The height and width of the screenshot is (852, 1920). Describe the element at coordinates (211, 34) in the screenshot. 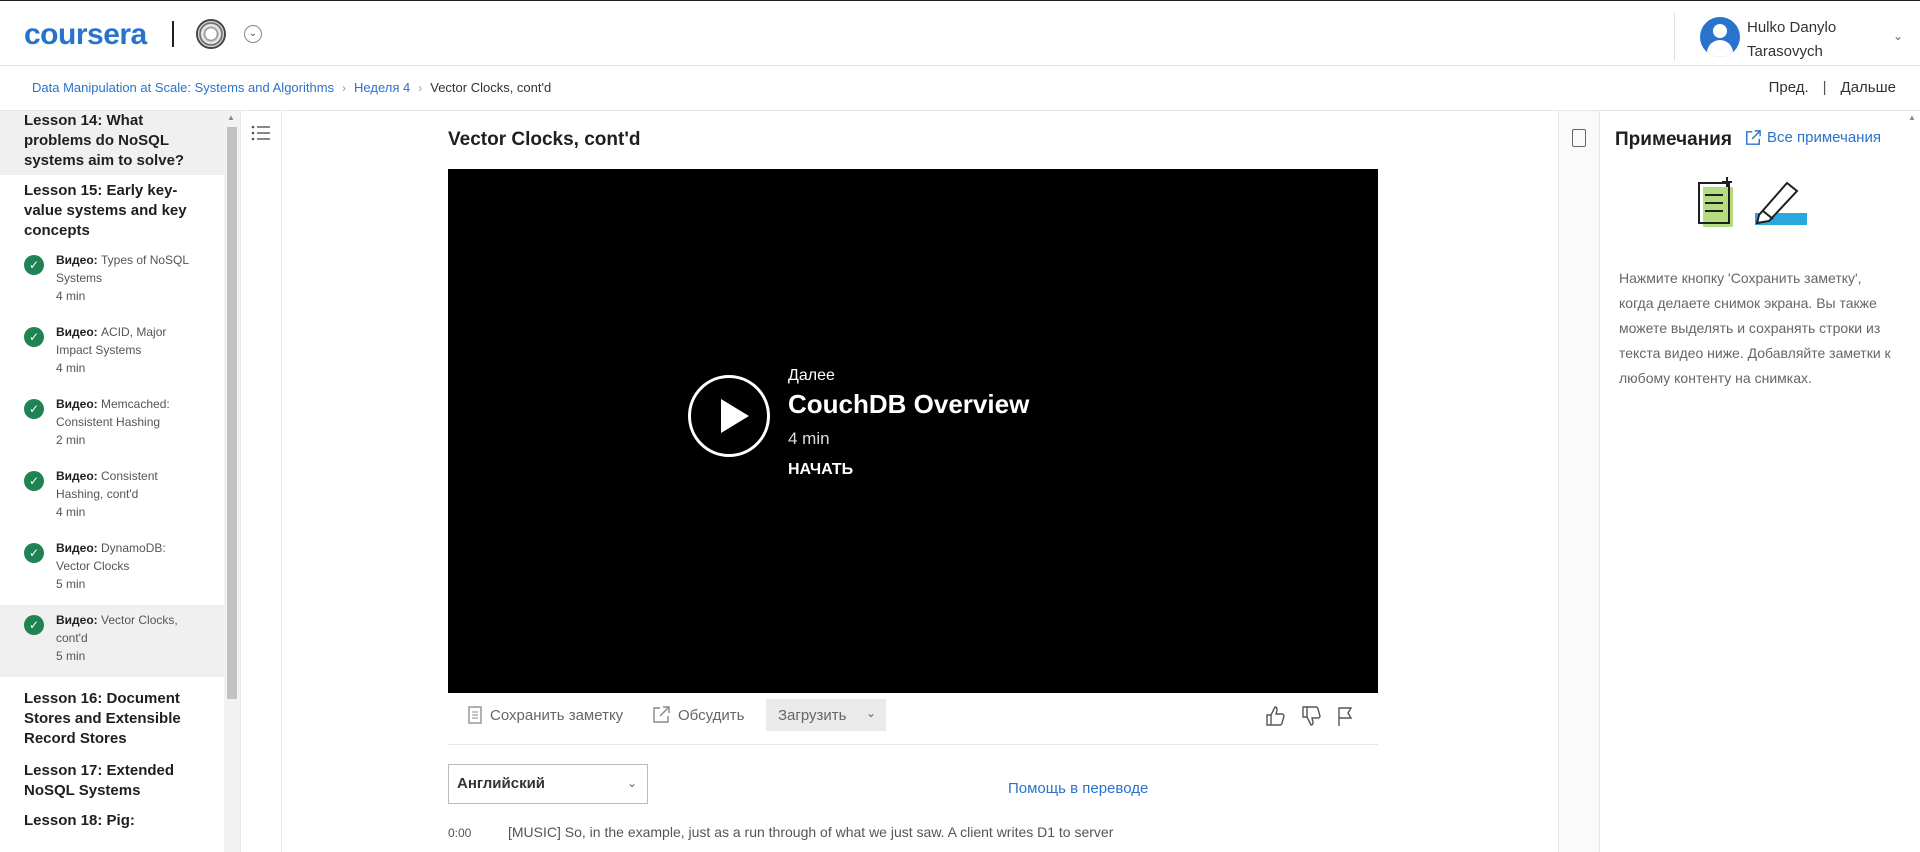

I see `university-seal-icon` at that location.